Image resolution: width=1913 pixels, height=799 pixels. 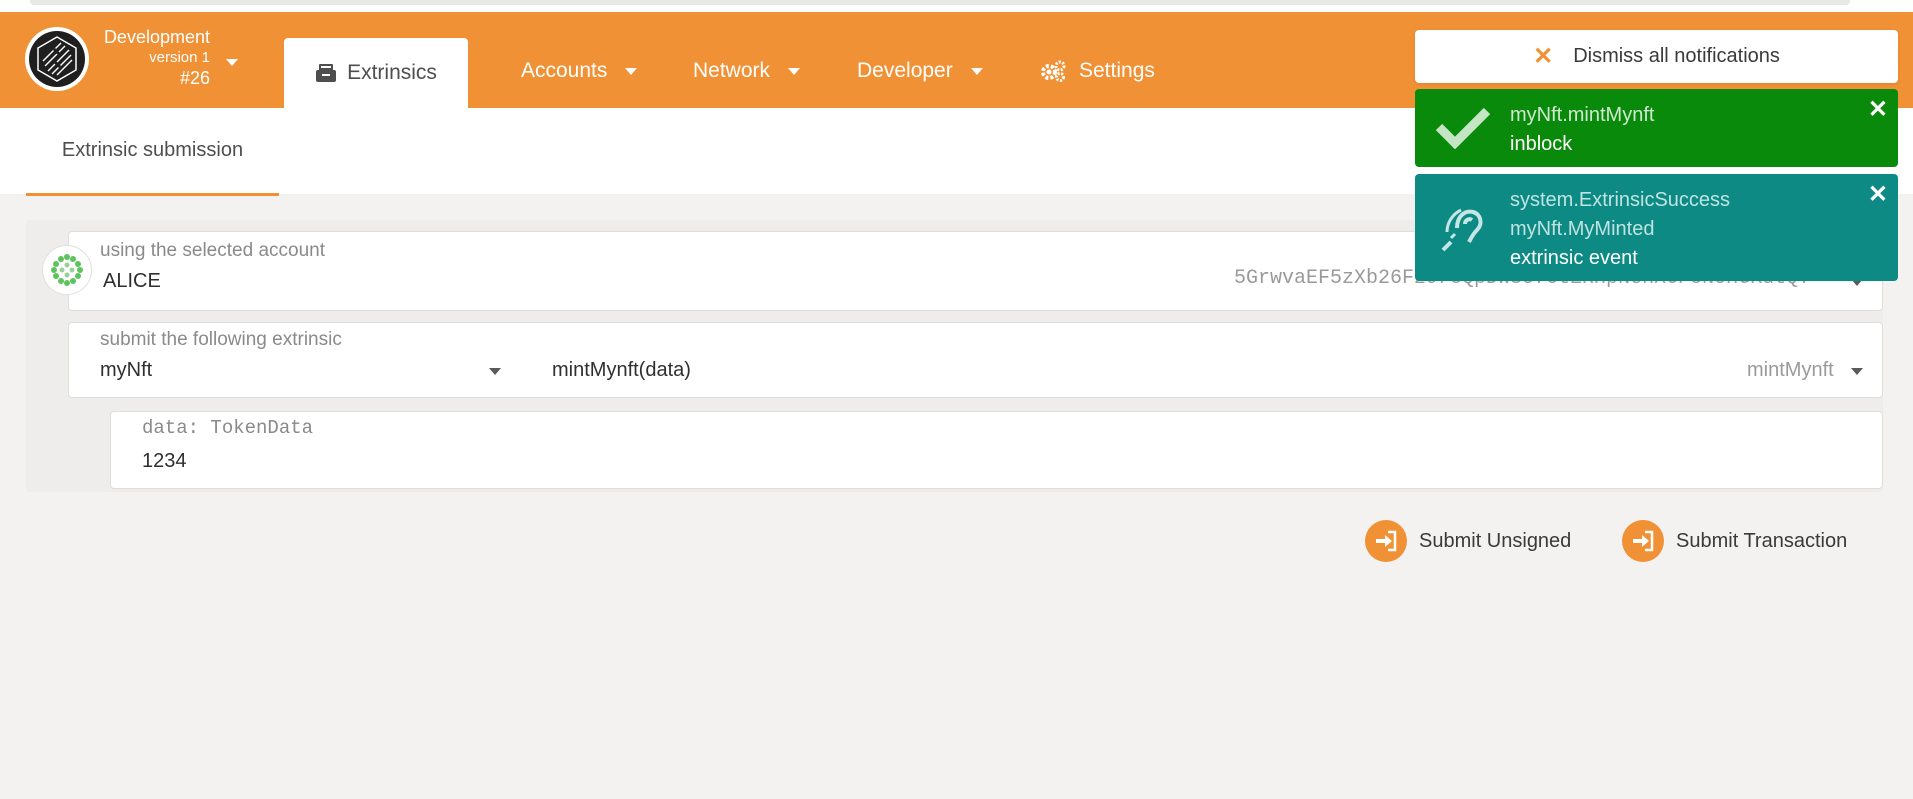 I want to click on notification-title-secondary: myNft.MyMinted, so click(x=1582, y=229).